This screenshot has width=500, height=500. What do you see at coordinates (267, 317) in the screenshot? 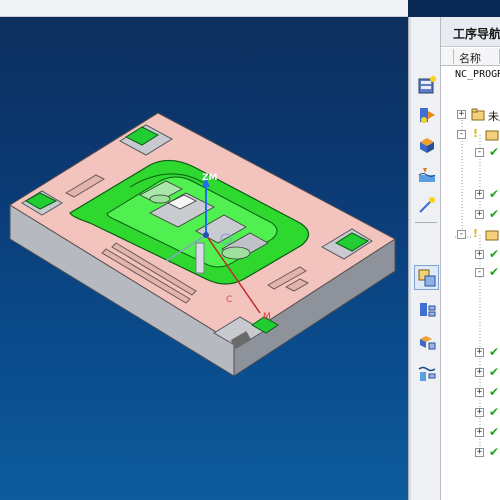
I see `axis-label-m: M` at bounding box center [267, 317].